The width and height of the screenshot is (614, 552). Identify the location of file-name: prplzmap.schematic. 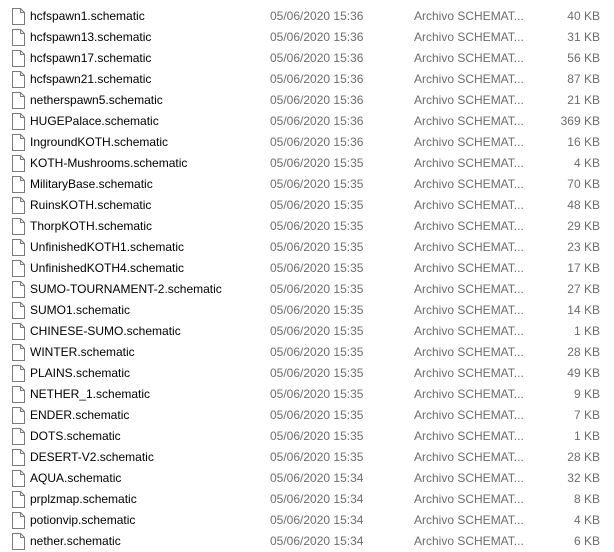
(83, 499).